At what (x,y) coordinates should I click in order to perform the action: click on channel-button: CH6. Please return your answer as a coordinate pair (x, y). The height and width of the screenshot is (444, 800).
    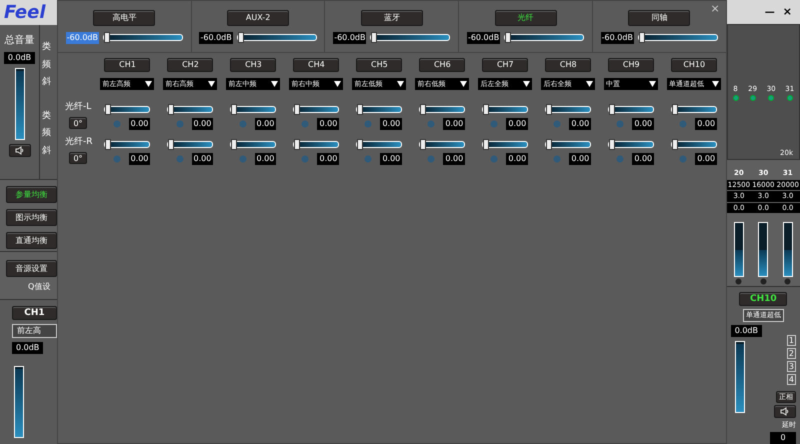
    Looking at the image, I should click on (442, 65).